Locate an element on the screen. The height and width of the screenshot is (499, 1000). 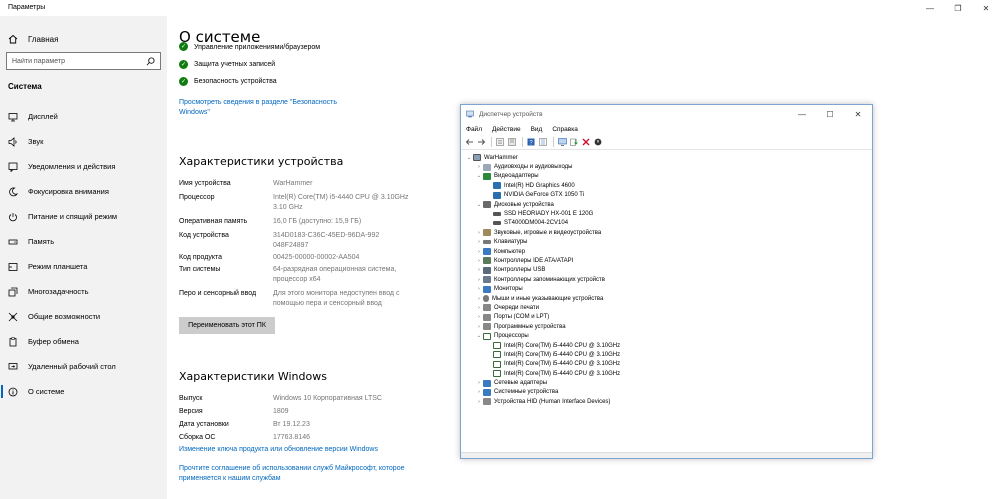
restore-button: ❐ is located at coordinates (958, 8).